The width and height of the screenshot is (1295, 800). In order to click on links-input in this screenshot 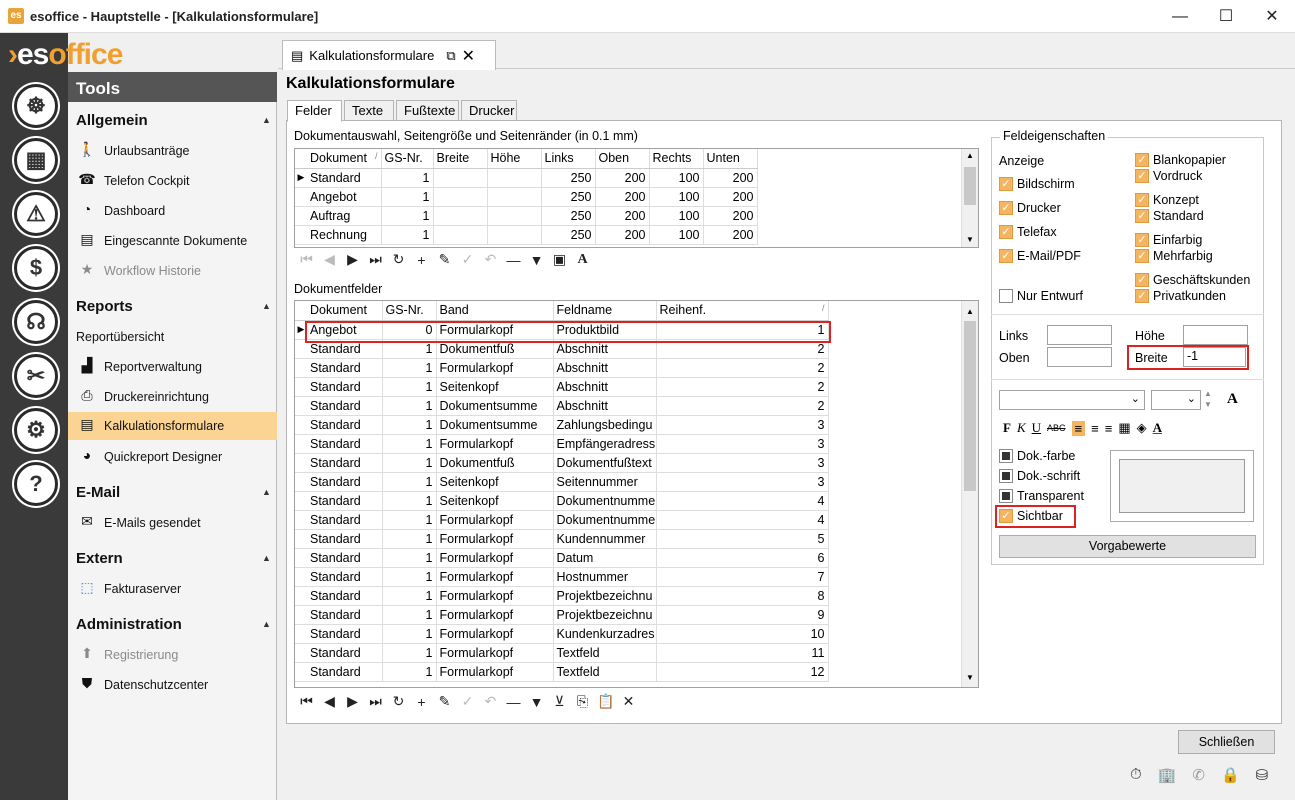, I will do `click(1079, 335)`.